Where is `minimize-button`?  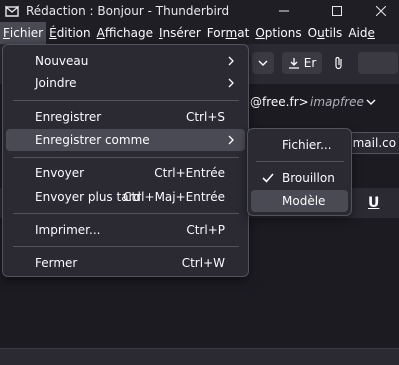
minimize-button is located at coordinates (284, 11).